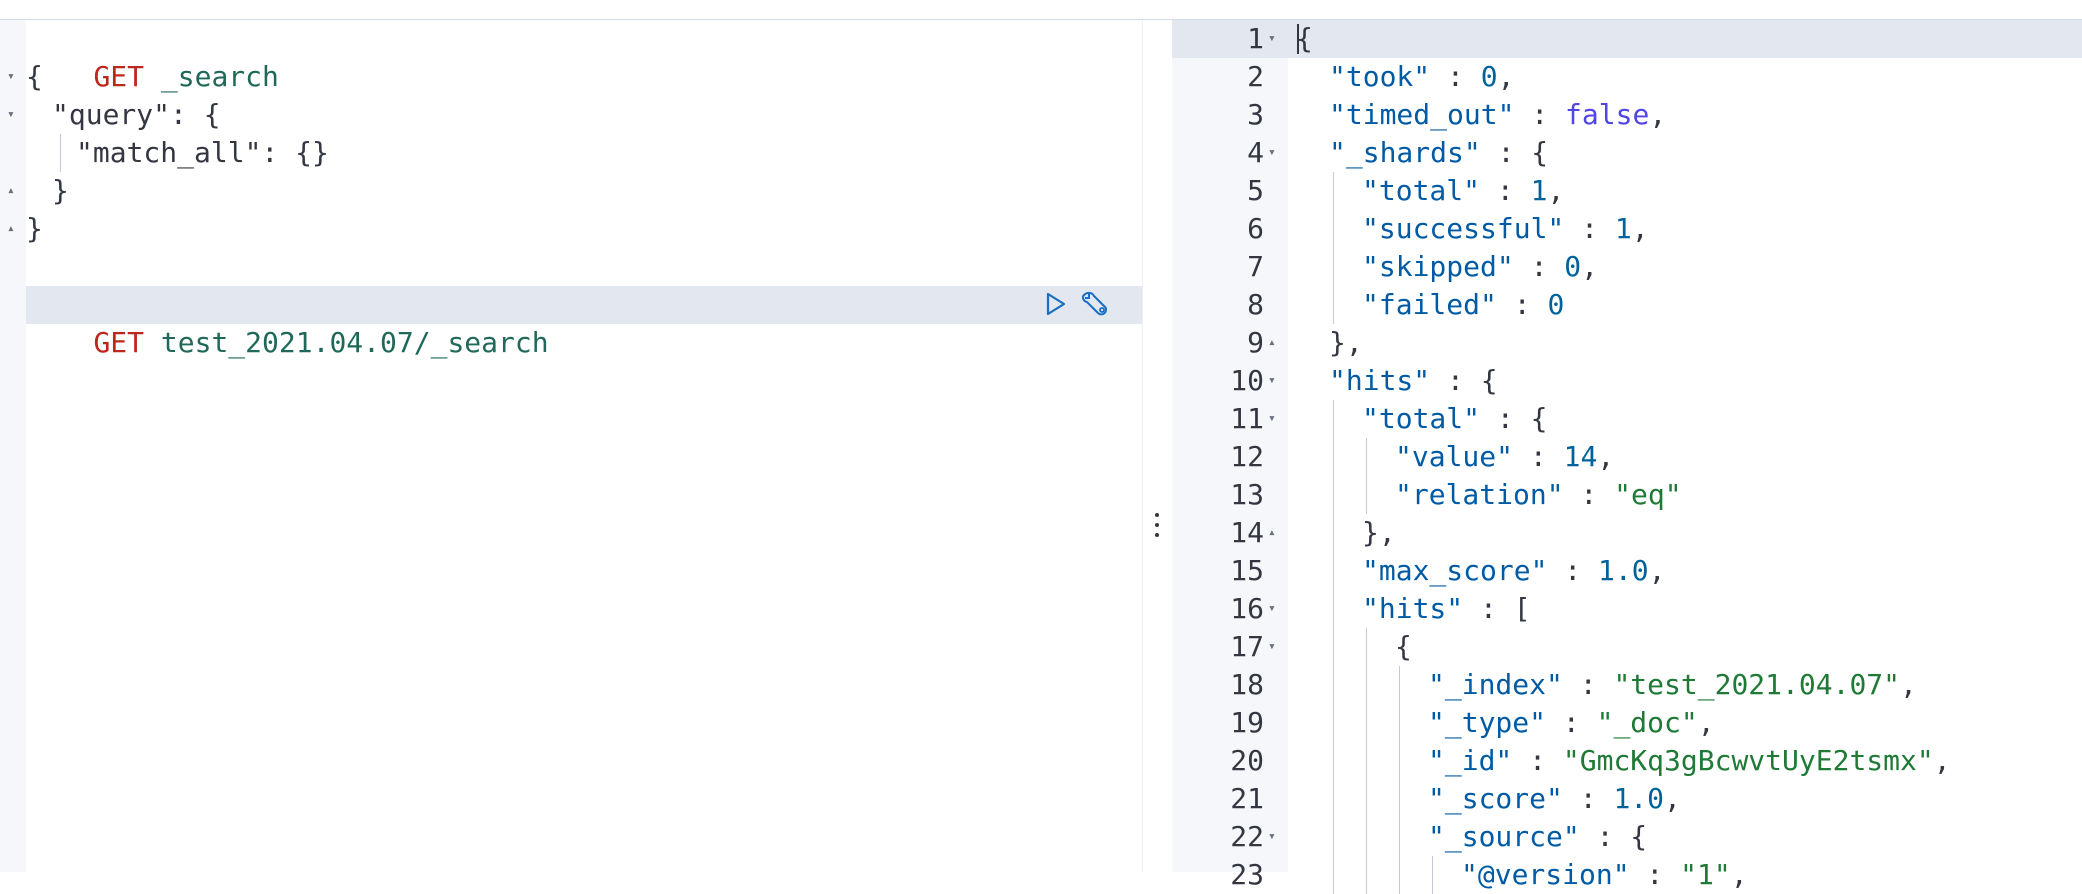  Describe the element at coordinates (1554, 799) in the screenshot. I see `response-line: "_score" : 1.0,` at that location.